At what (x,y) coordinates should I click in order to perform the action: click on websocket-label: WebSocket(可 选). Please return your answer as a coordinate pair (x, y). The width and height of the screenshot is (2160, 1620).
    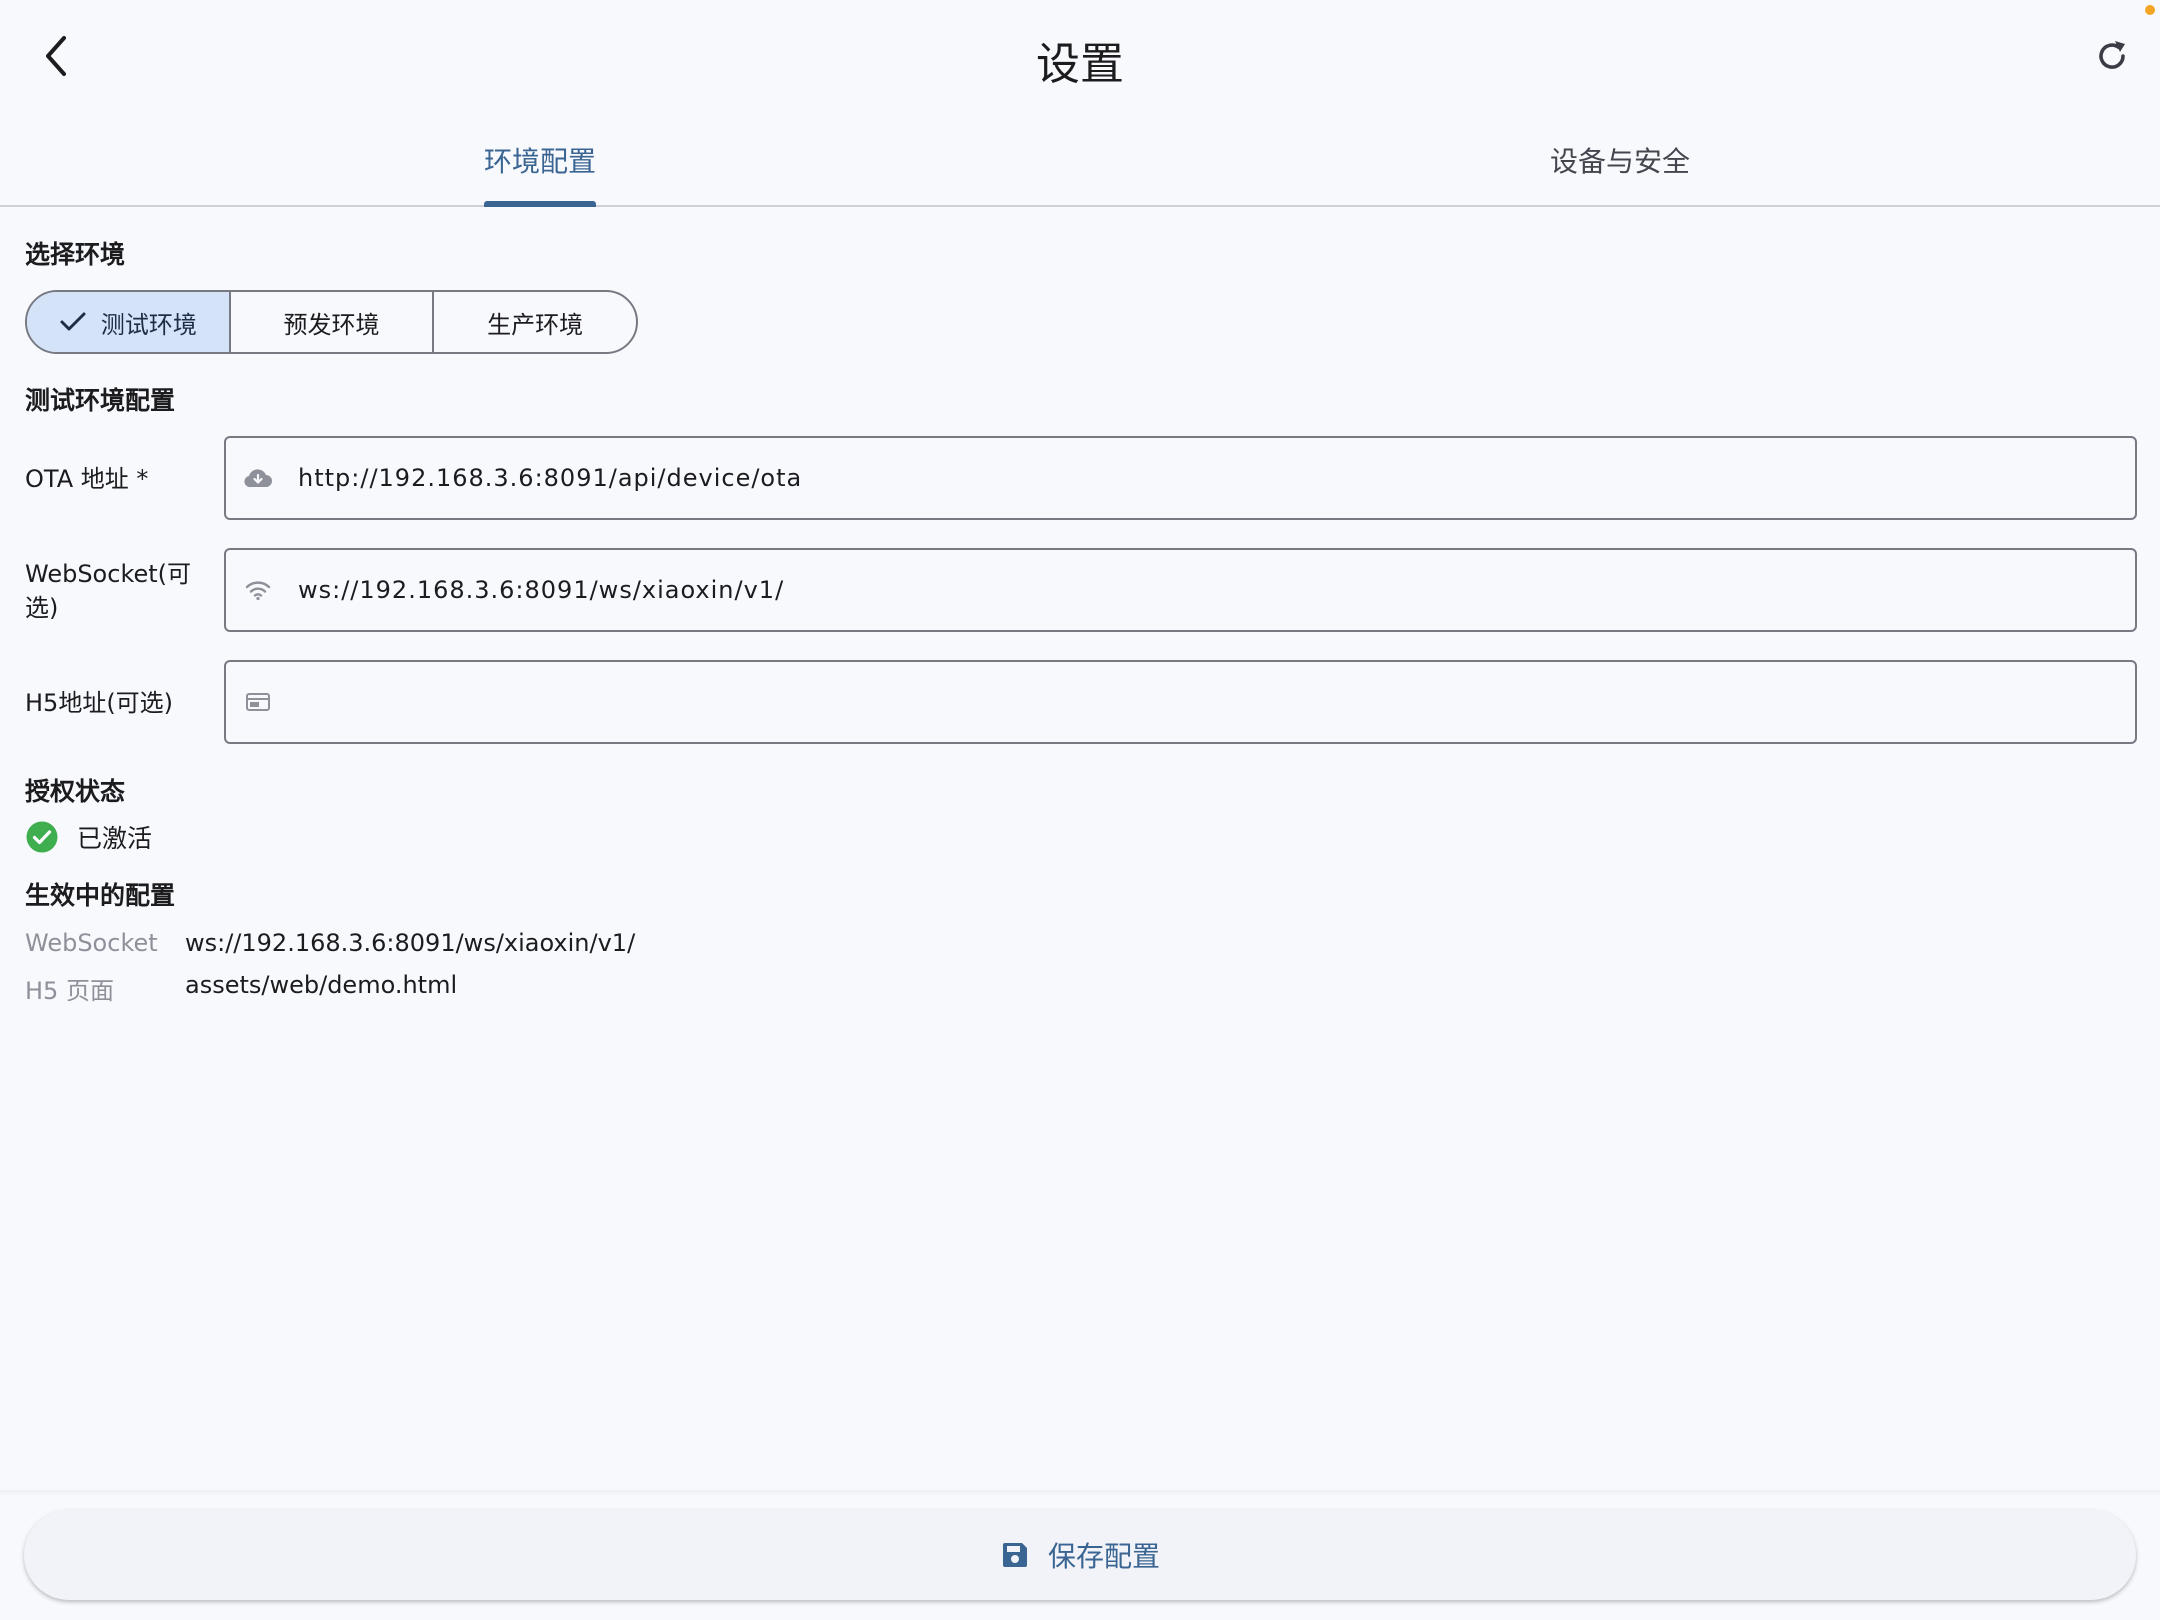
    Looking at the image, I should click on (108, 591).